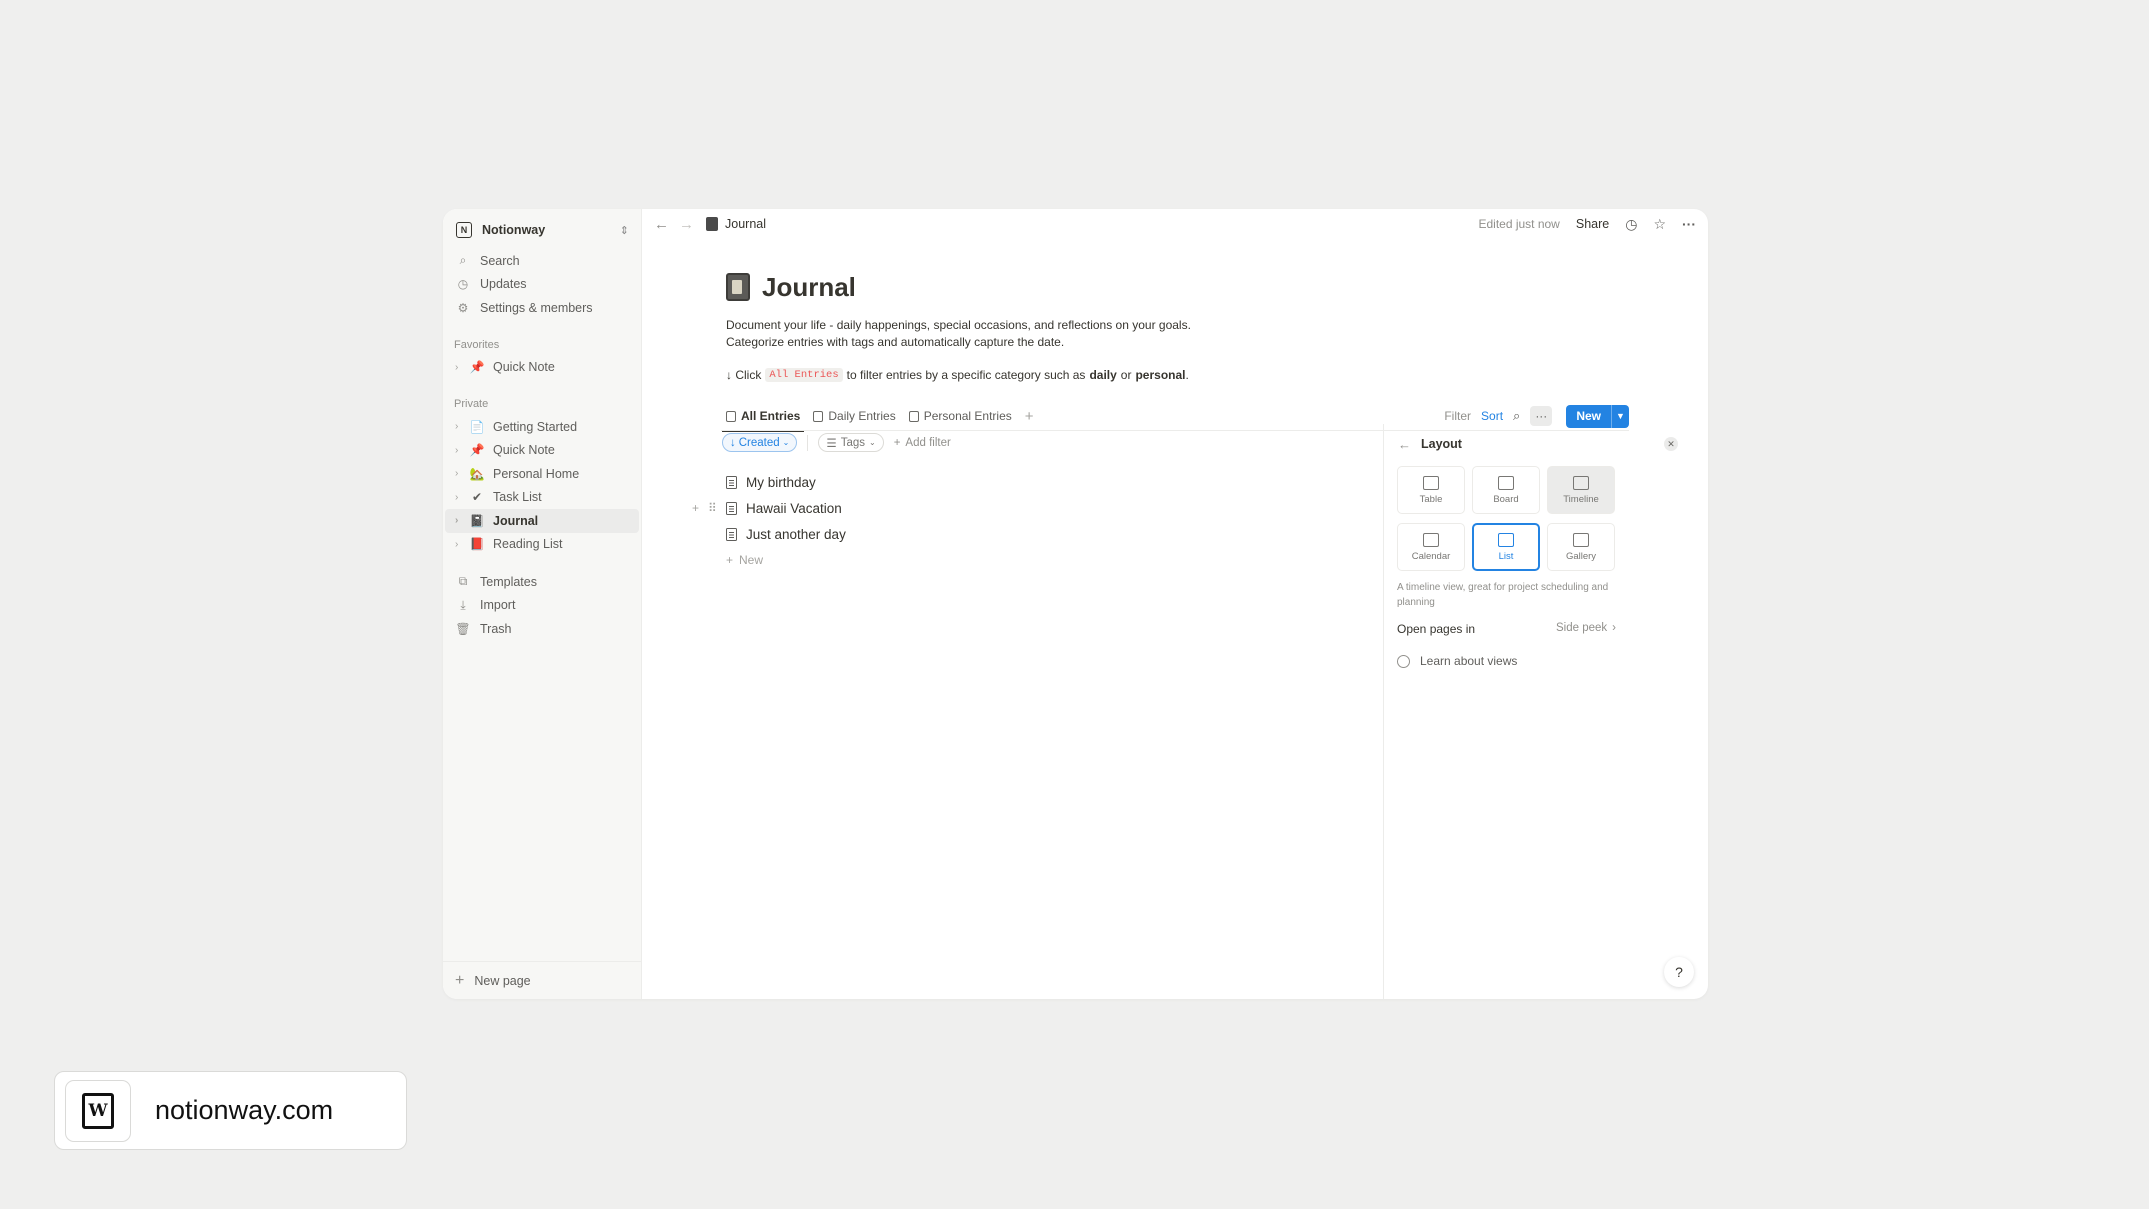 The height and width of the screenshot is (1209, 2149). Describe the element at coordinates (1431, 539) in the screenshot. I see `calendar-icon` at that location.